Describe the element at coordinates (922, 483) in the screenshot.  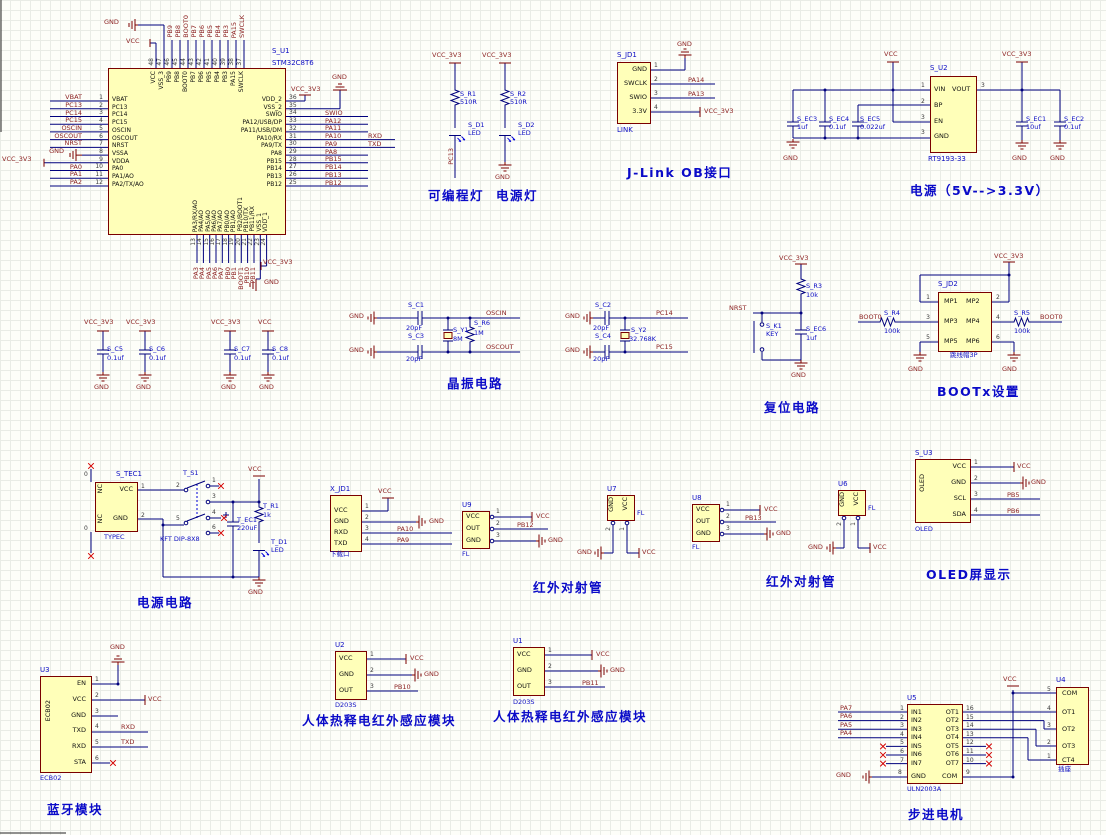
I see `part-side-label: OLED` at that location.